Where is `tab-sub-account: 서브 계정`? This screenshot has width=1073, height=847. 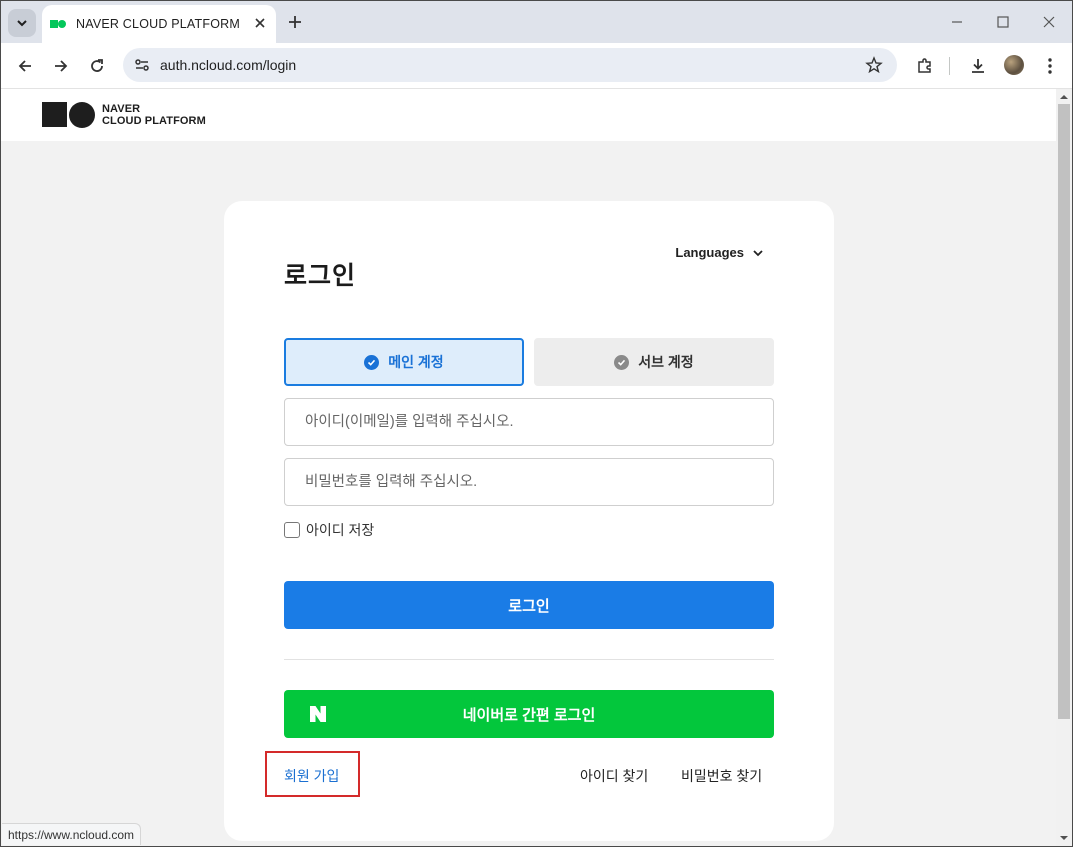
tab-sub-account: 서브 계정 is located at coordinates (654, 362).